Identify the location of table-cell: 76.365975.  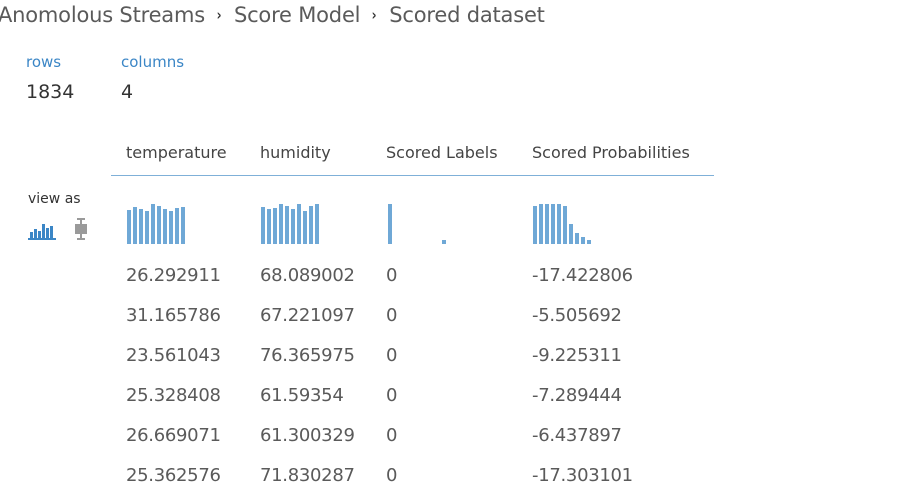
(307, 355).